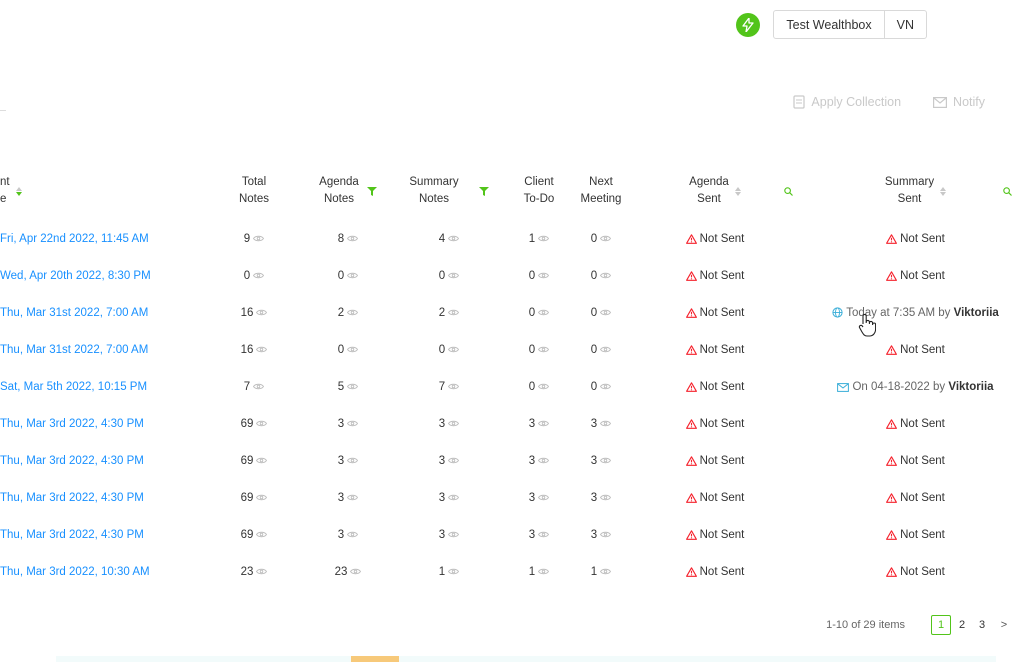  Describe the element at coordinates (847, 102) in the screenshot. I see `apply-collection-button: Apply Collection` at that location.